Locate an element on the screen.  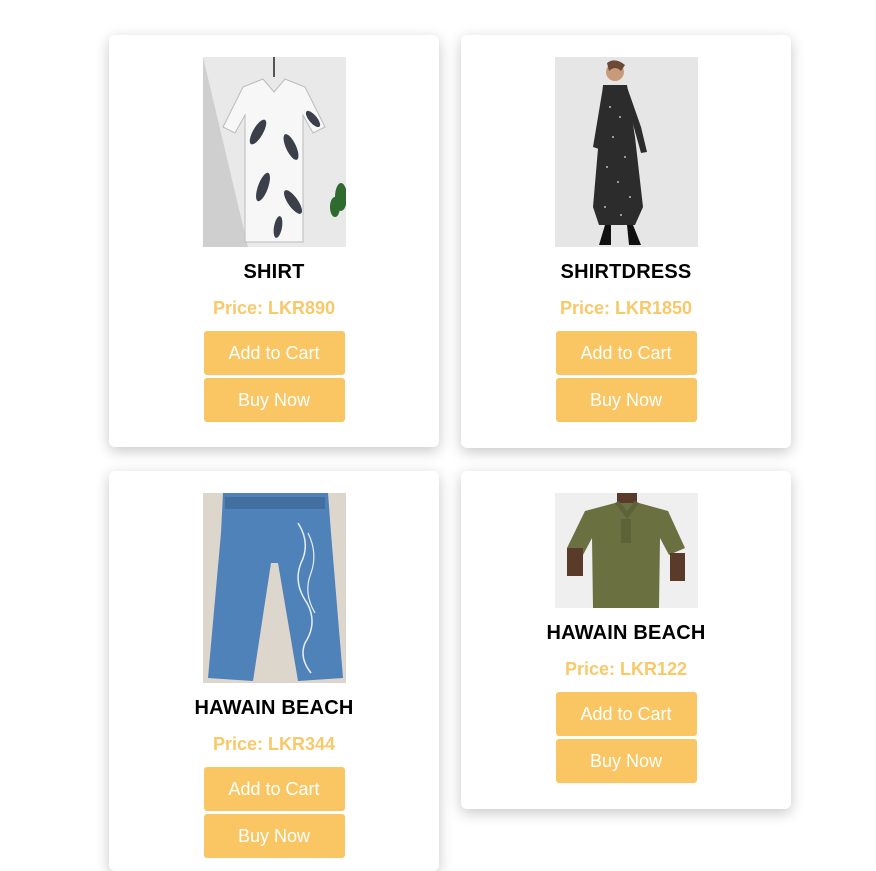
product-price: Price: LKR344 is located at coordinates (274, 744).